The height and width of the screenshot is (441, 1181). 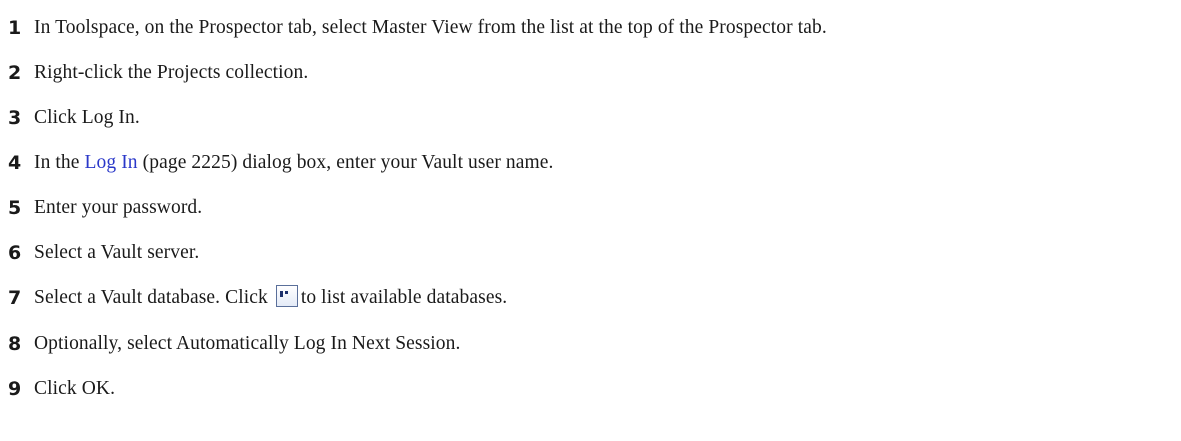 I want to click on step-number: 8, so click(x=15, y=344).